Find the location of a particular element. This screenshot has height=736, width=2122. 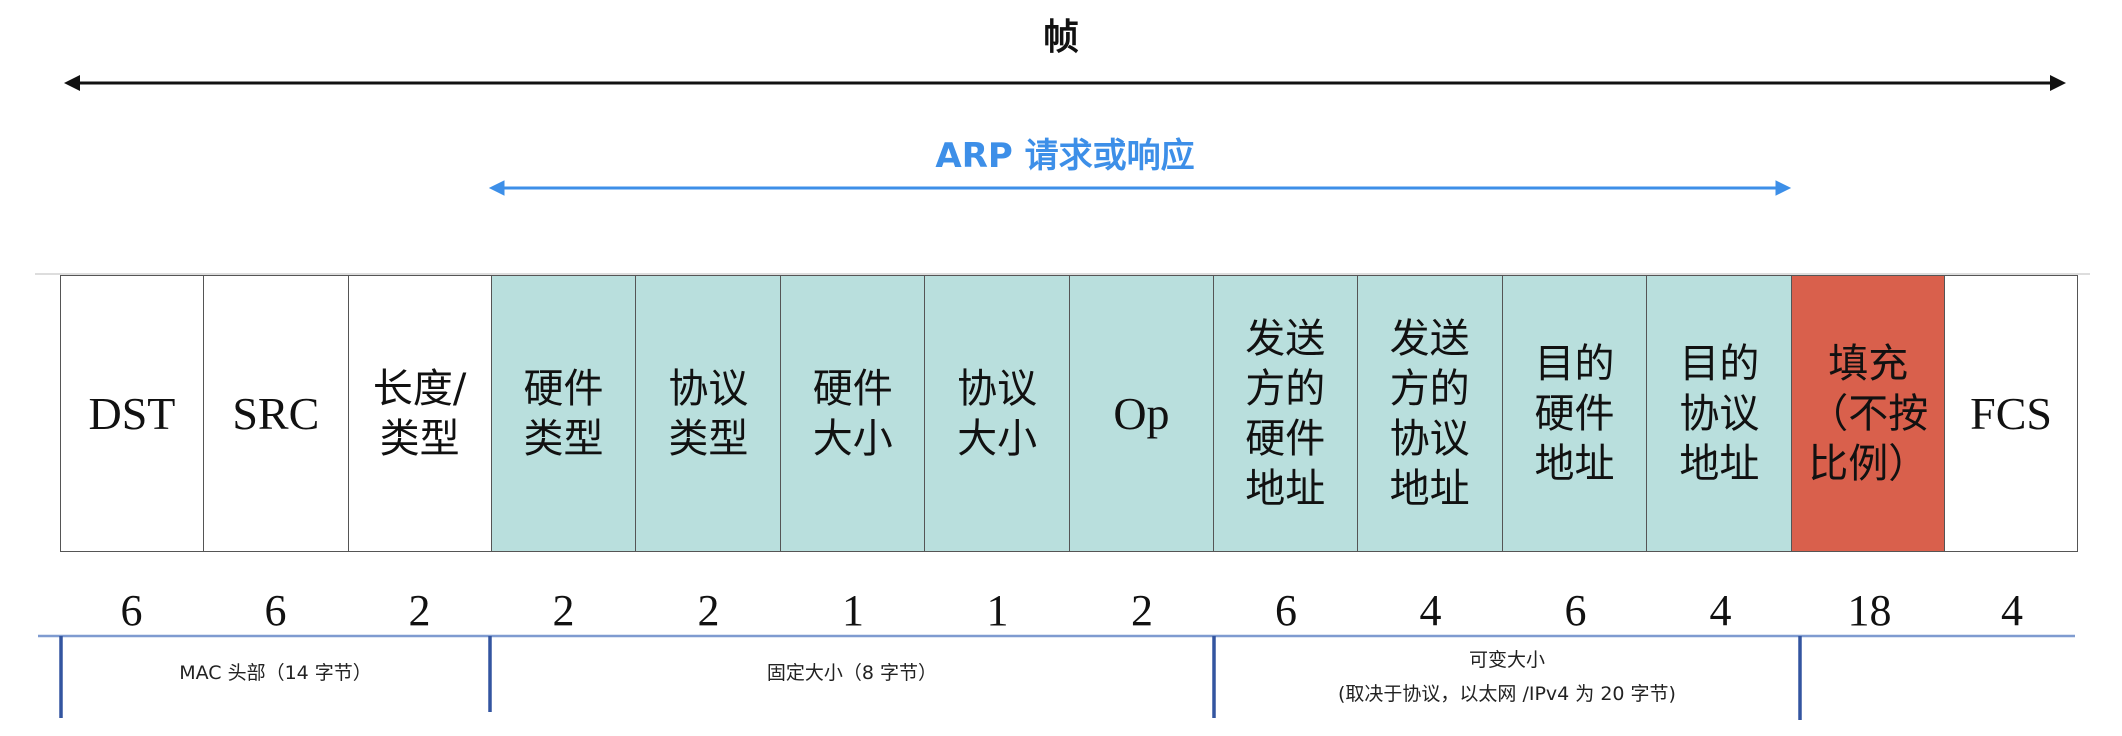

field-size: 18 is located at coordinates (1869, 610).